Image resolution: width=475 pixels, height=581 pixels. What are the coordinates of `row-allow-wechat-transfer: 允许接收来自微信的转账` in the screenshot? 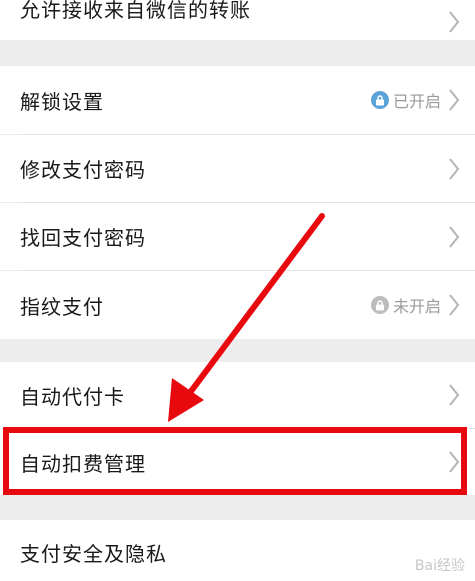 It's located at (237, 20).